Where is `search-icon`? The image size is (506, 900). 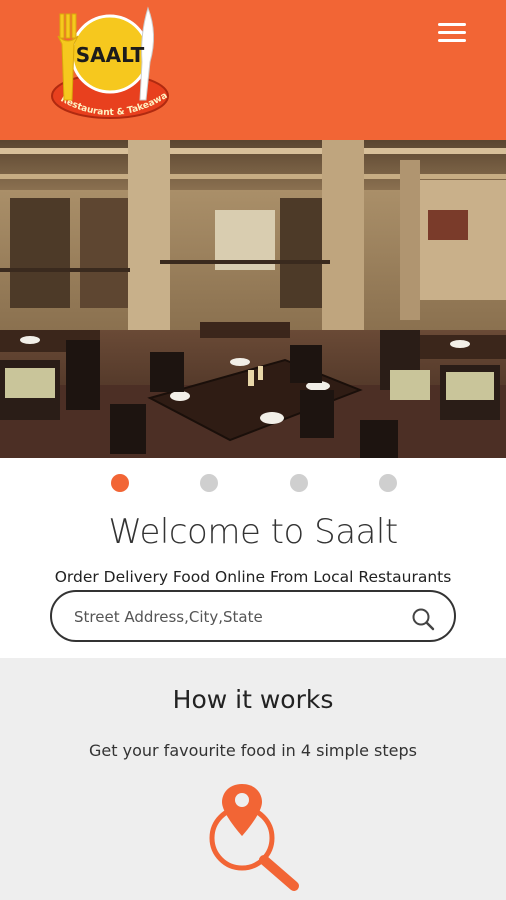 search-icon is located at coordinates (423, 619).